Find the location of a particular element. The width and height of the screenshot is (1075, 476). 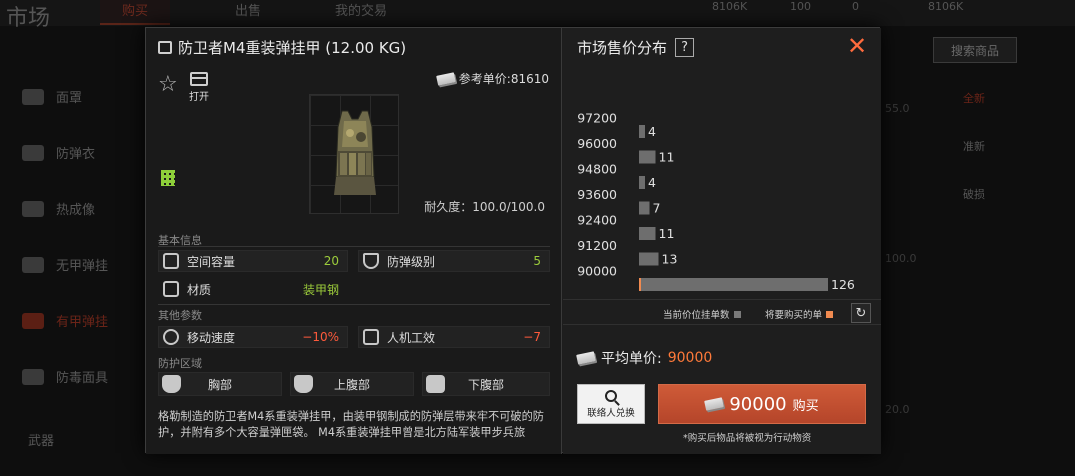

search-items-button: 搜索商品 is located at coordinates (975, 50).